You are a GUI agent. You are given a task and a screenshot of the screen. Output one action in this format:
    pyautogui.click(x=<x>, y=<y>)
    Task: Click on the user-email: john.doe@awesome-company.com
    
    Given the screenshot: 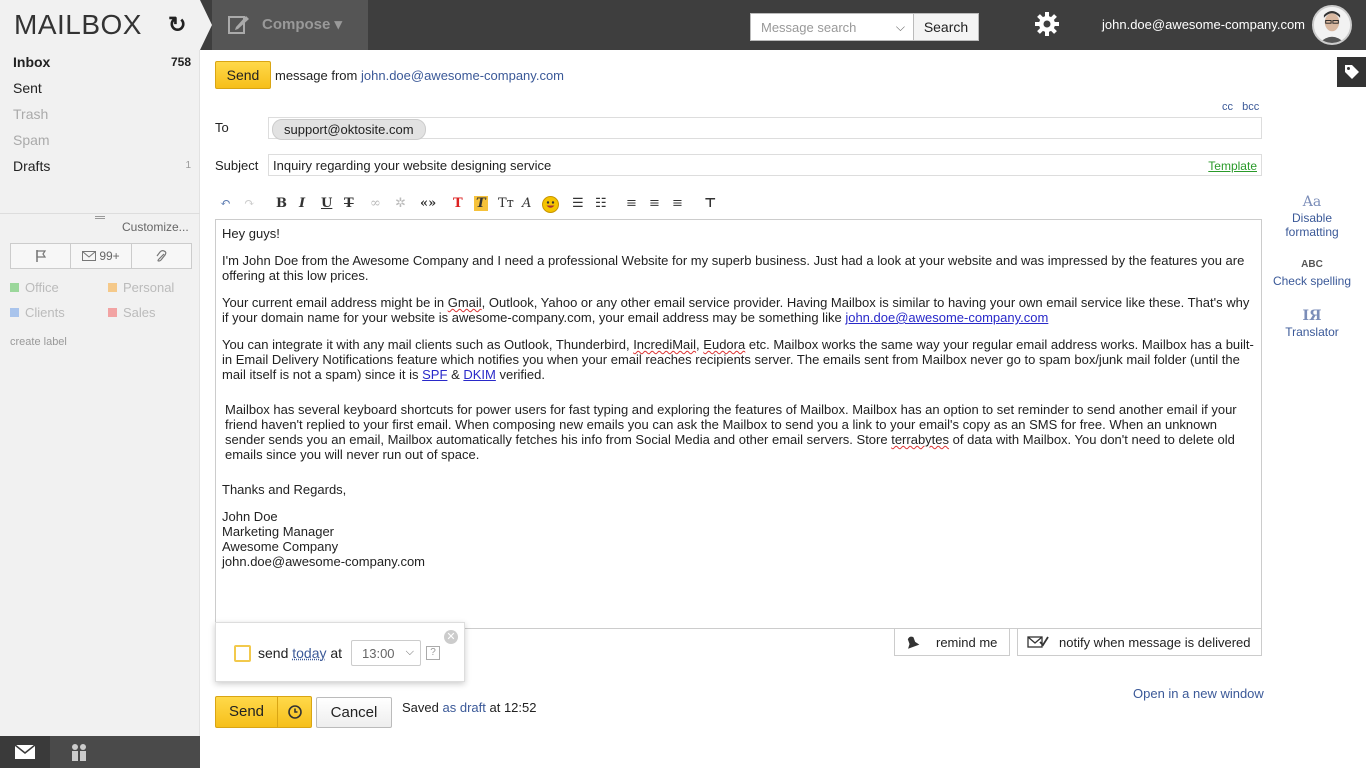 What is the action you would take?
    pyautogui.click(x=1203, y=24)
    